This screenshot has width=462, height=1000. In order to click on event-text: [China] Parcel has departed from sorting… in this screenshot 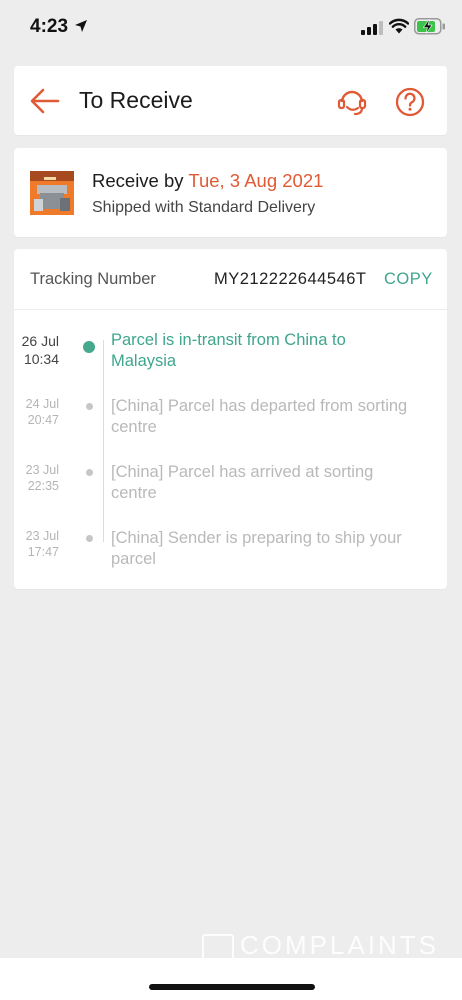, I will do `click(259, 416)`.